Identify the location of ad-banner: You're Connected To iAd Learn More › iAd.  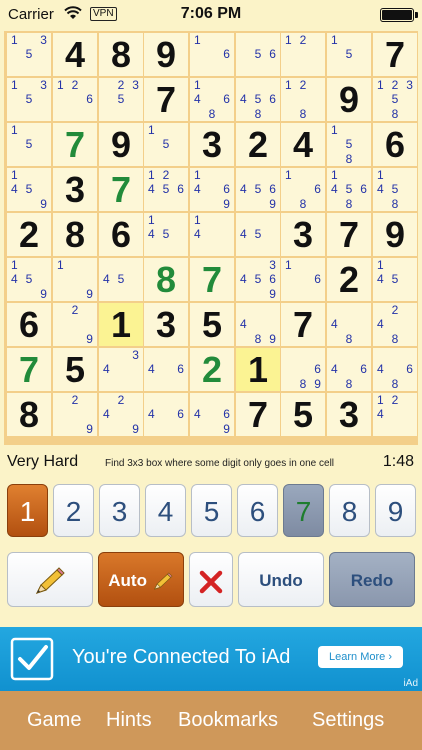
(211, 659).